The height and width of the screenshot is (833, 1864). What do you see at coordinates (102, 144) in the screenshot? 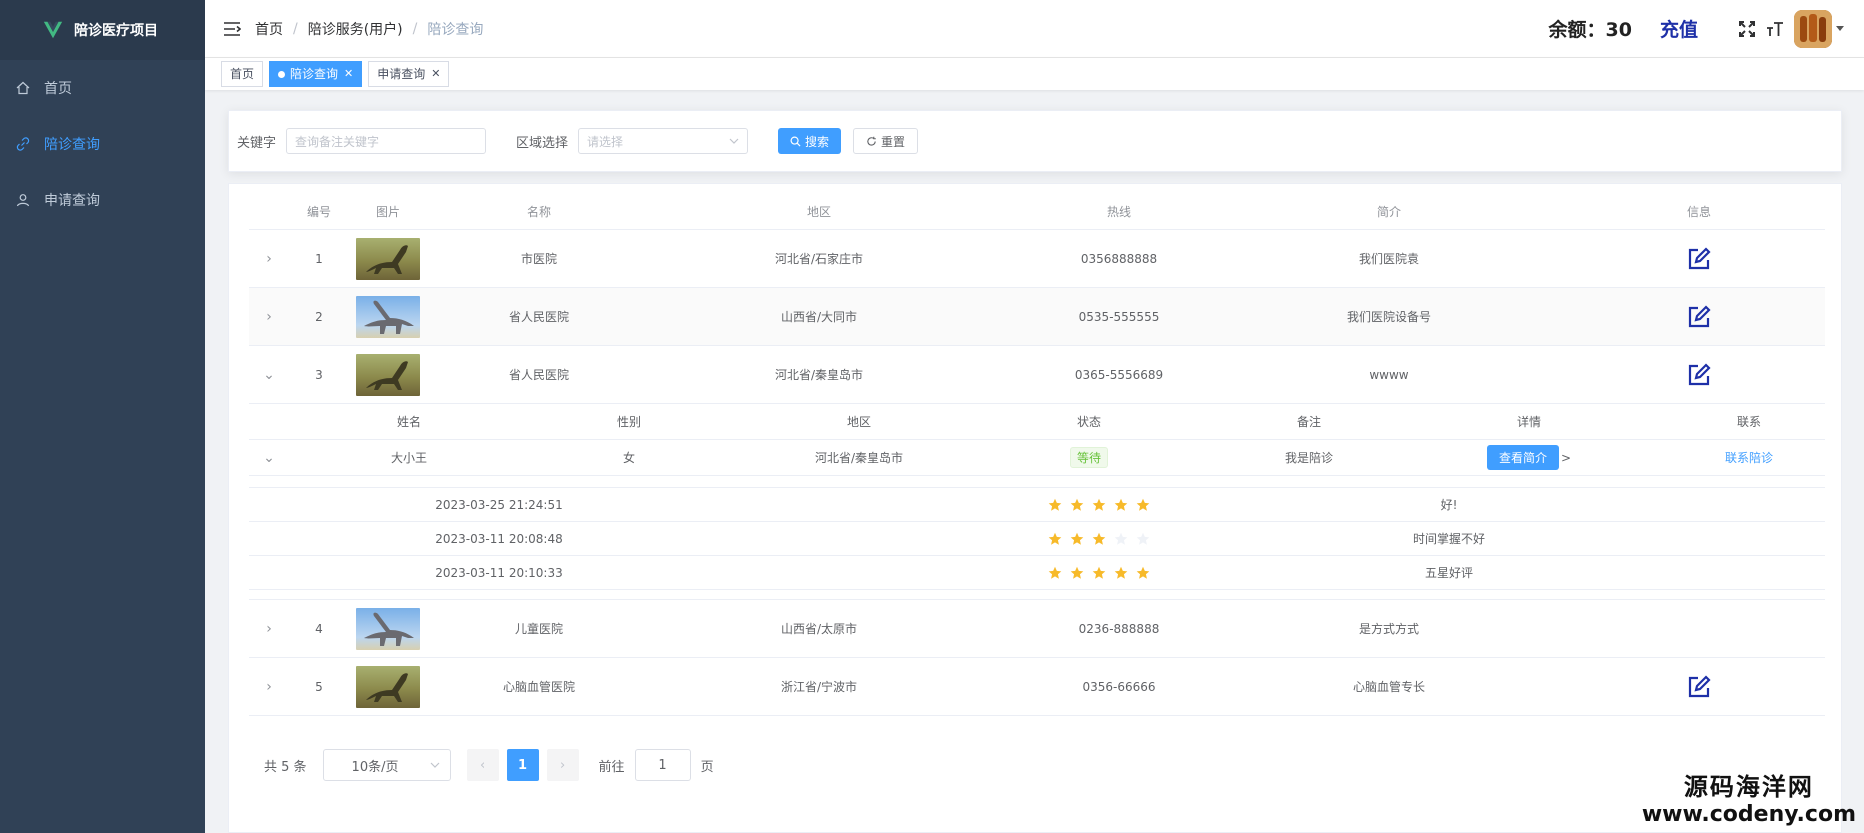
I see `sidebar-item-escort-query: 陪诊查询` at bounding box center [102, 144].